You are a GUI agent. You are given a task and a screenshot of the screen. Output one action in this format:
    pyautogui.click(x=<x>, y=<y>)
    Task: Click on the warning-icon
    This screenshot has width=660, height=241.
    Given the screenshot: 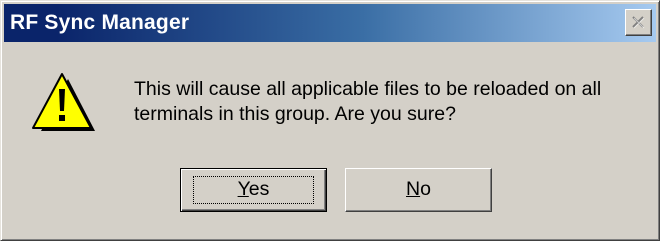 What is the action you would take?
    pyautogui.click(x=63, y=102)
    